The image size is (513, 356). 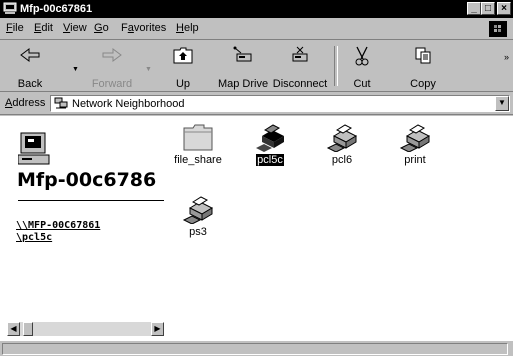 I want to click on map-drive-button: Map Drive, so click(x=243, y=66).